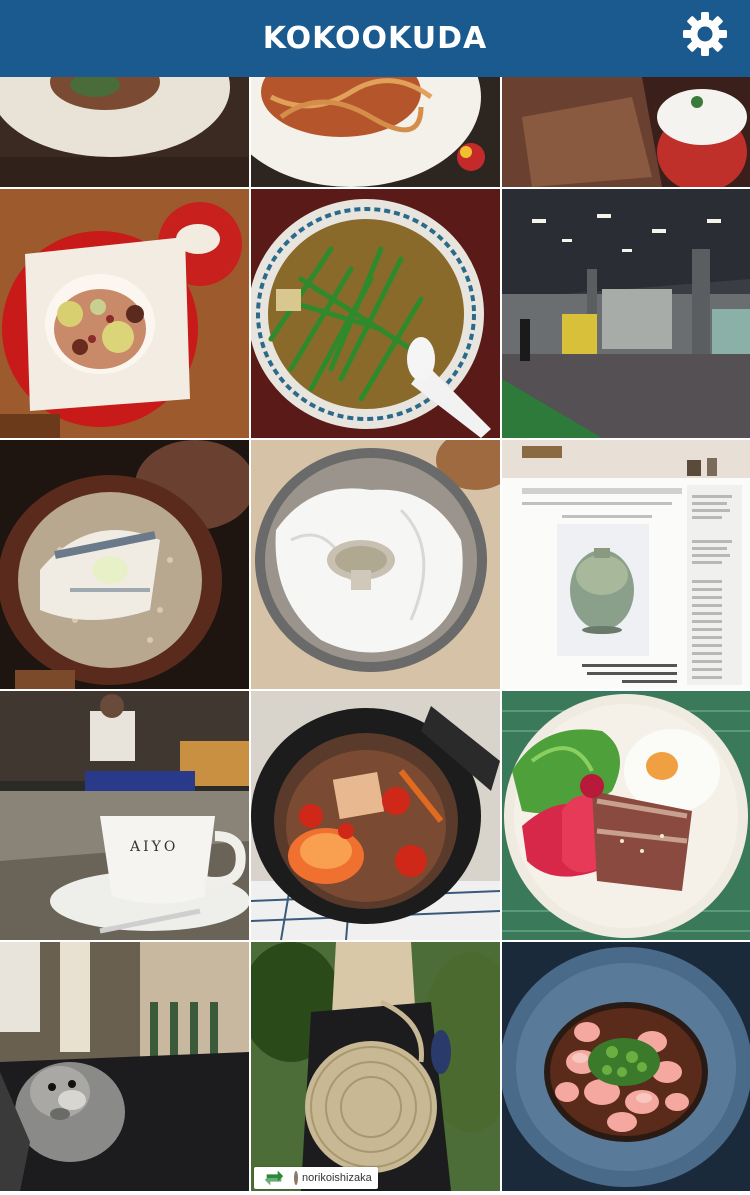 The image size is (750, 1195). Describe the element at coordinates (153, 847) in the screenshot. I see `cup-brand-label: AIYO` at that location.